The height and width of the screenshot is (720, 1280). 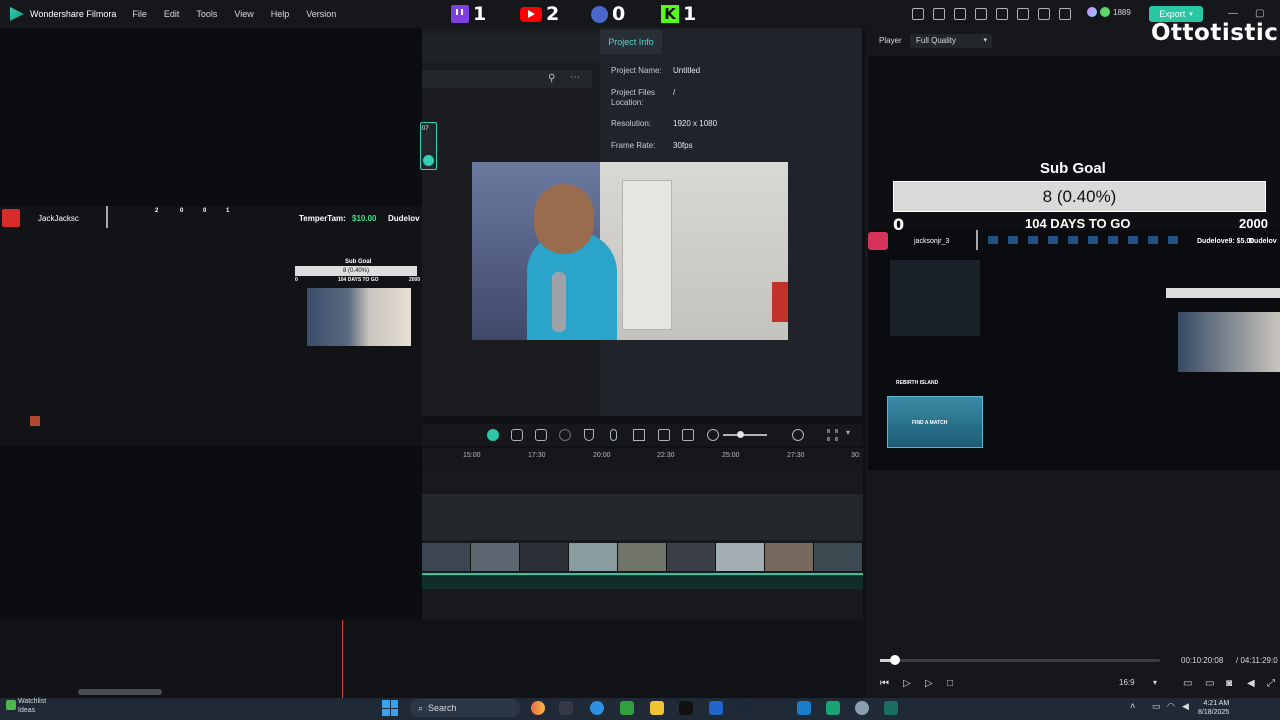 I want to click on media-icon, so click(x=981, y=14).